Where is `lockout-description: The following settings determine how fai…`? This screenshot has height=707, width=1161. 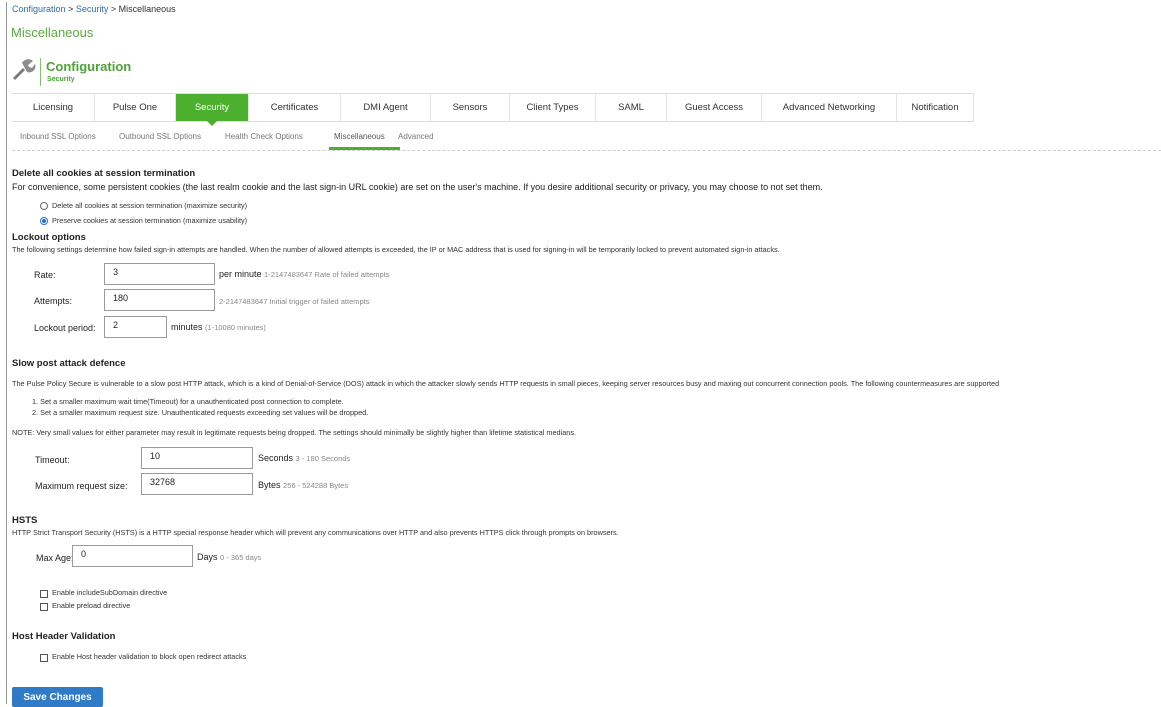
lockout-description: The following settings determine how fai… is located at coordinates (396, 249).